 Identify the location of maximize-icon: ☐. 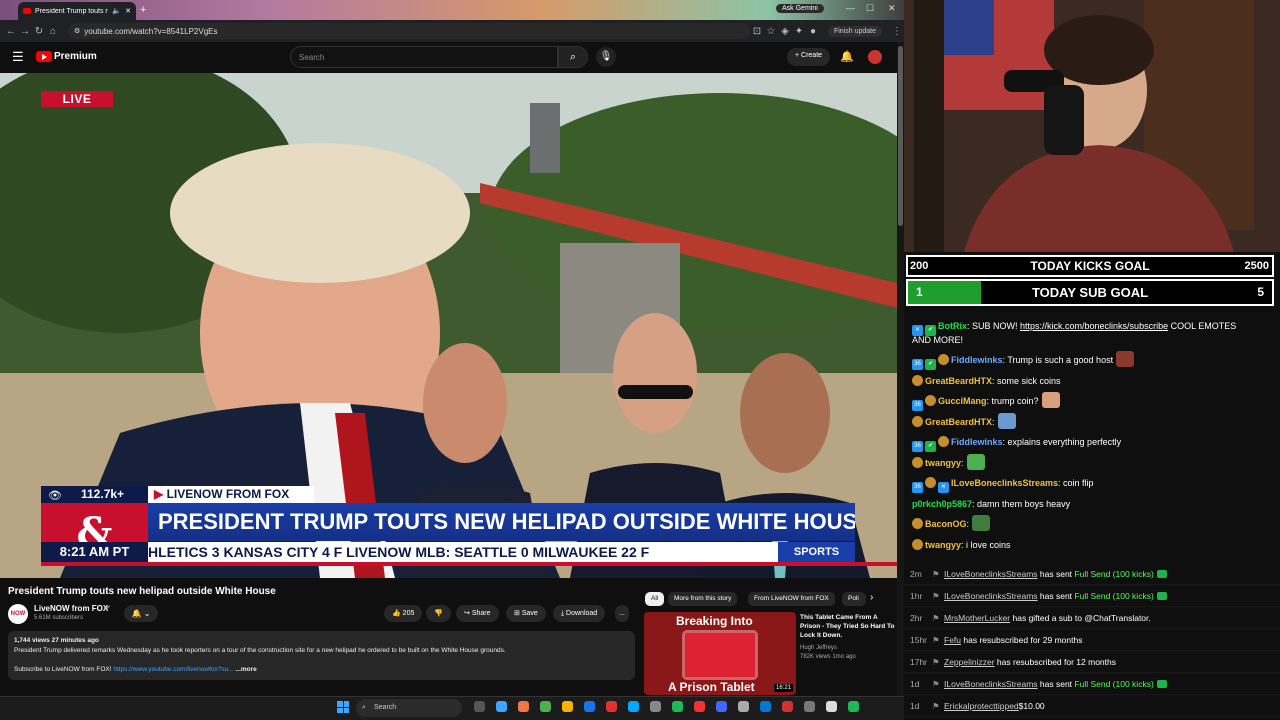
(870, 8).